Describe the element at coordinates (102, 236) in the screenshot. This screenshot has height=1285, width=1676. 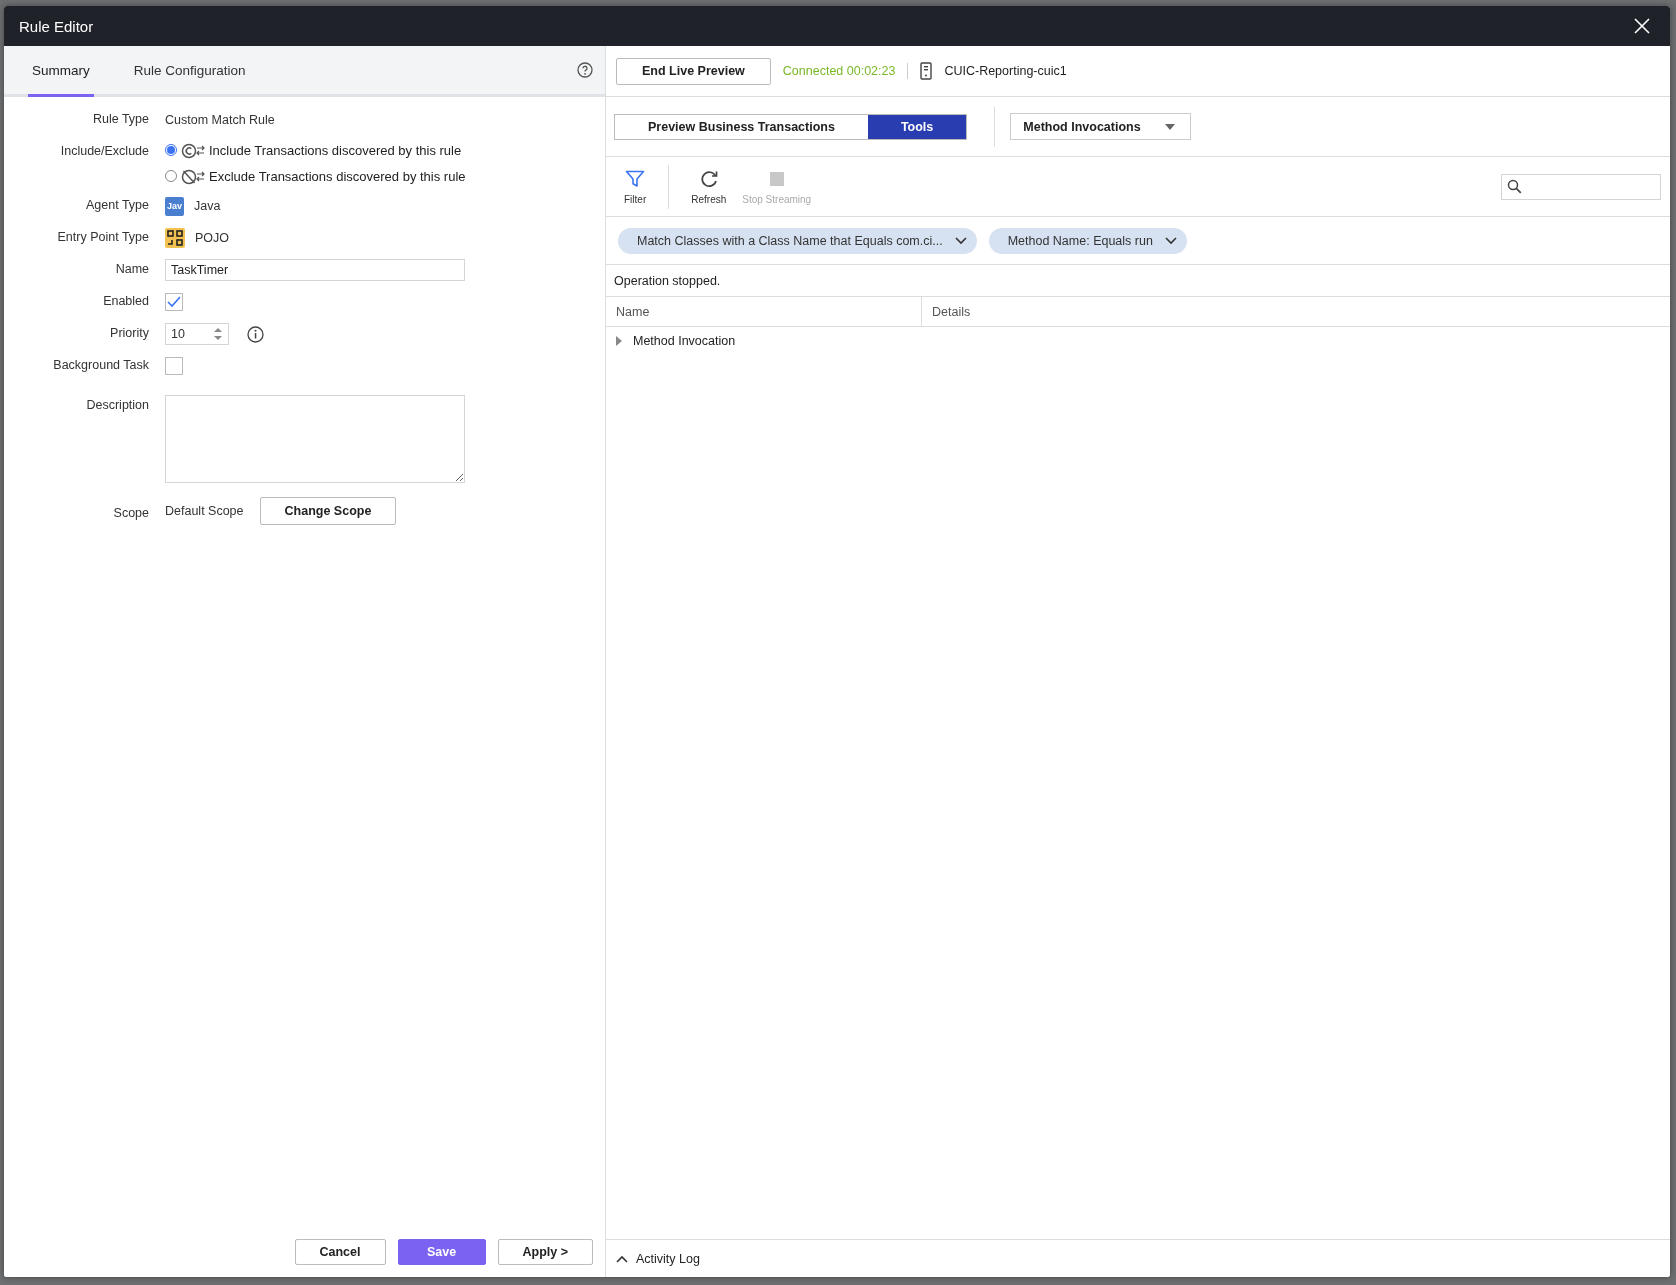
I see `field-label: Entry Point Type` at that location.